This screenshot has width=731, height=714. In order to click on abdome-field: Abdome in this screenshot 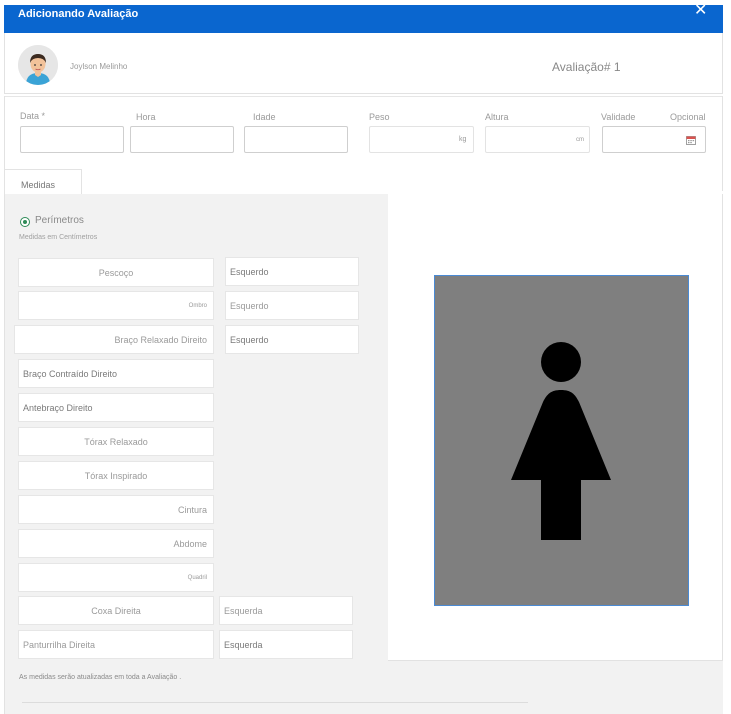, I will do `click(116, 543)`.